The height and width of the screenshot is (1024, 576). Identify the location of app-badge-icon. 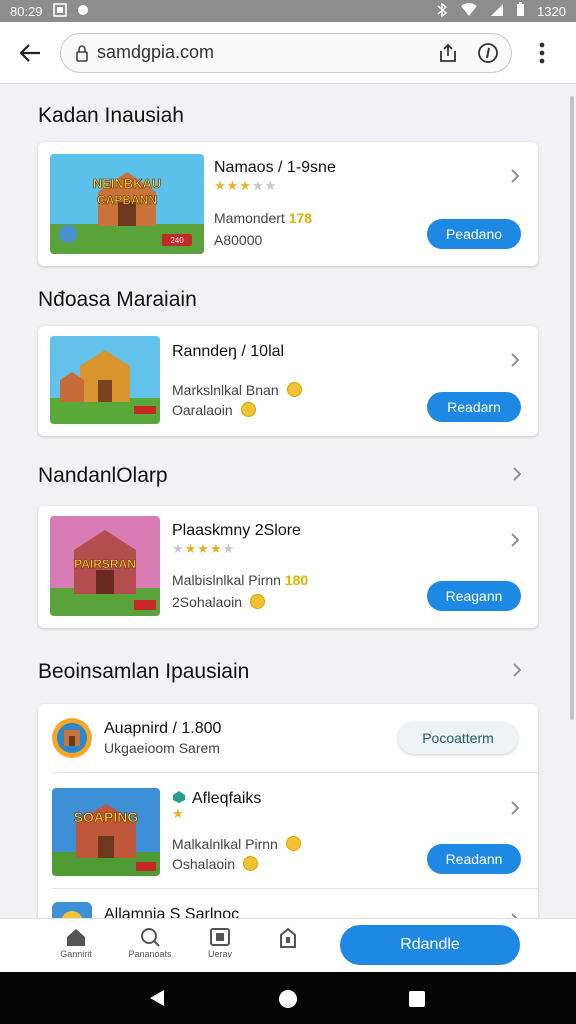
(179, 797).